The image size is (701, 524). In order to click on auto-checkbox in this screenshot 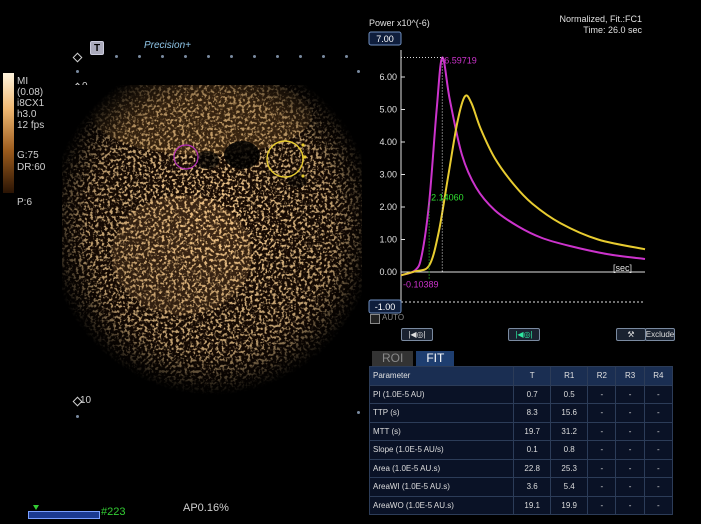, I will do `click(375, 319)`.